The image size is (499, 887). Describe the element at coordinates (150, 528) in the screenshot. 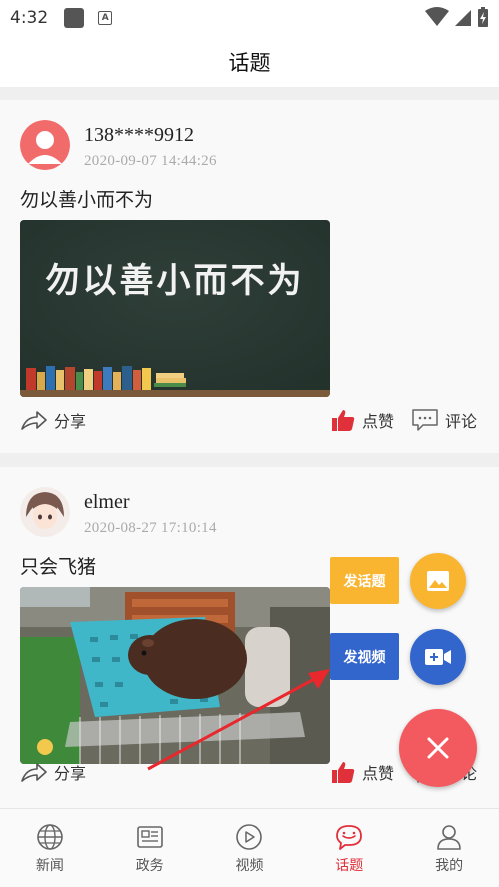

I see `post-time: 2020-08-27 17:10:14` at that location.